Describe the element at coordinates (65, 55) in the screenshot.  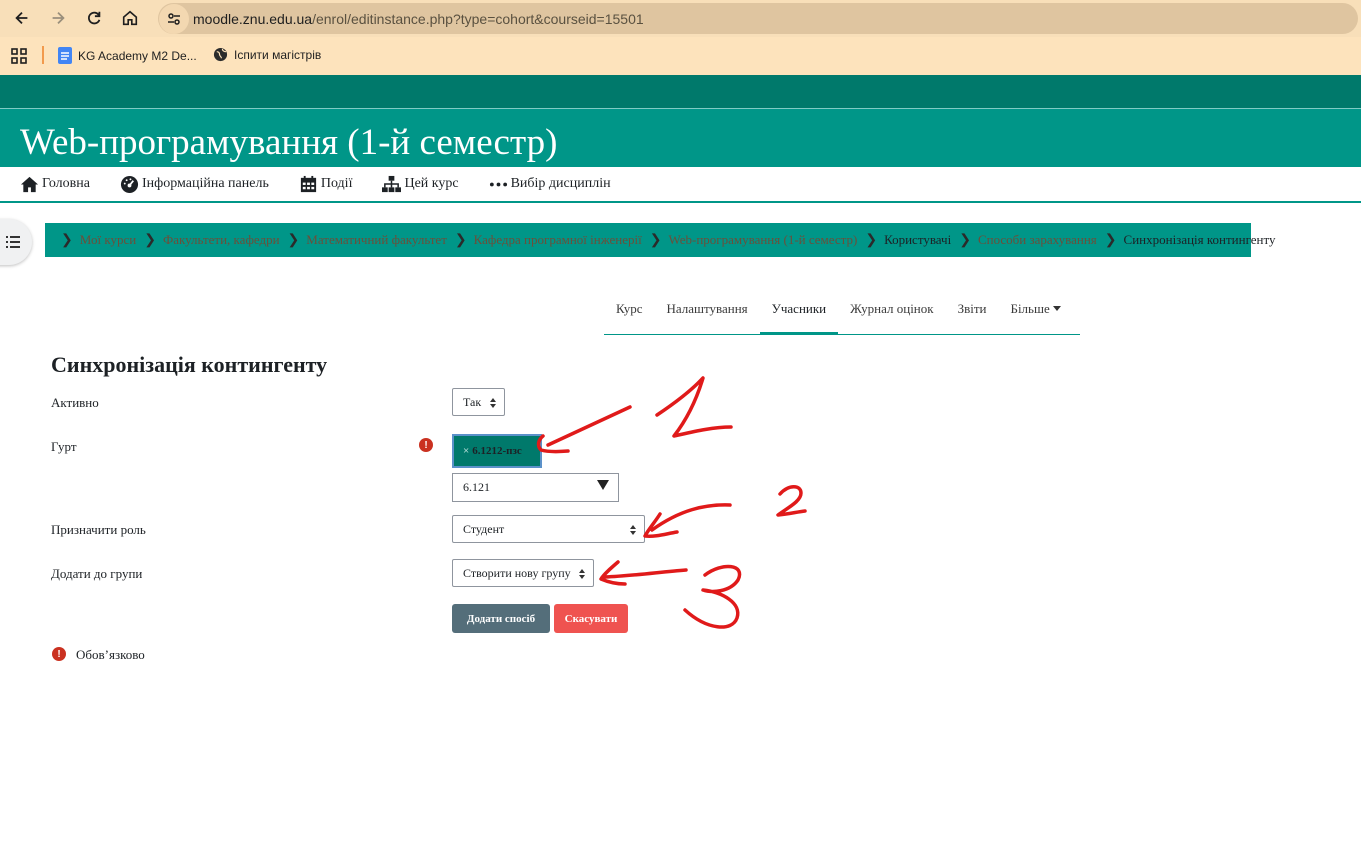
I see `google-docs-icon` at that location.